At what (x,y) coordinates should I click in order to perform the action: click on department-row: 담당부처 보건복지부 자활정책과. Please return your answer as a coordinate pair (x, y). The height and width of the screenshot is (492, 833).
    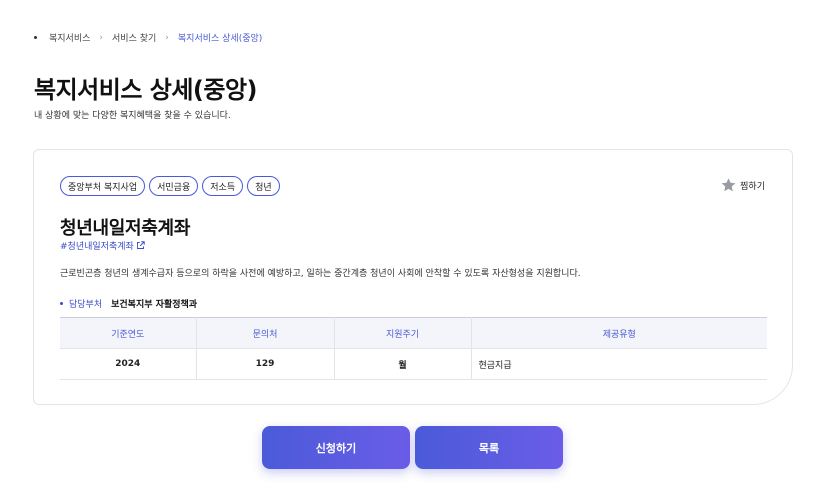
    Looking at the image, I should click on (128, 303).